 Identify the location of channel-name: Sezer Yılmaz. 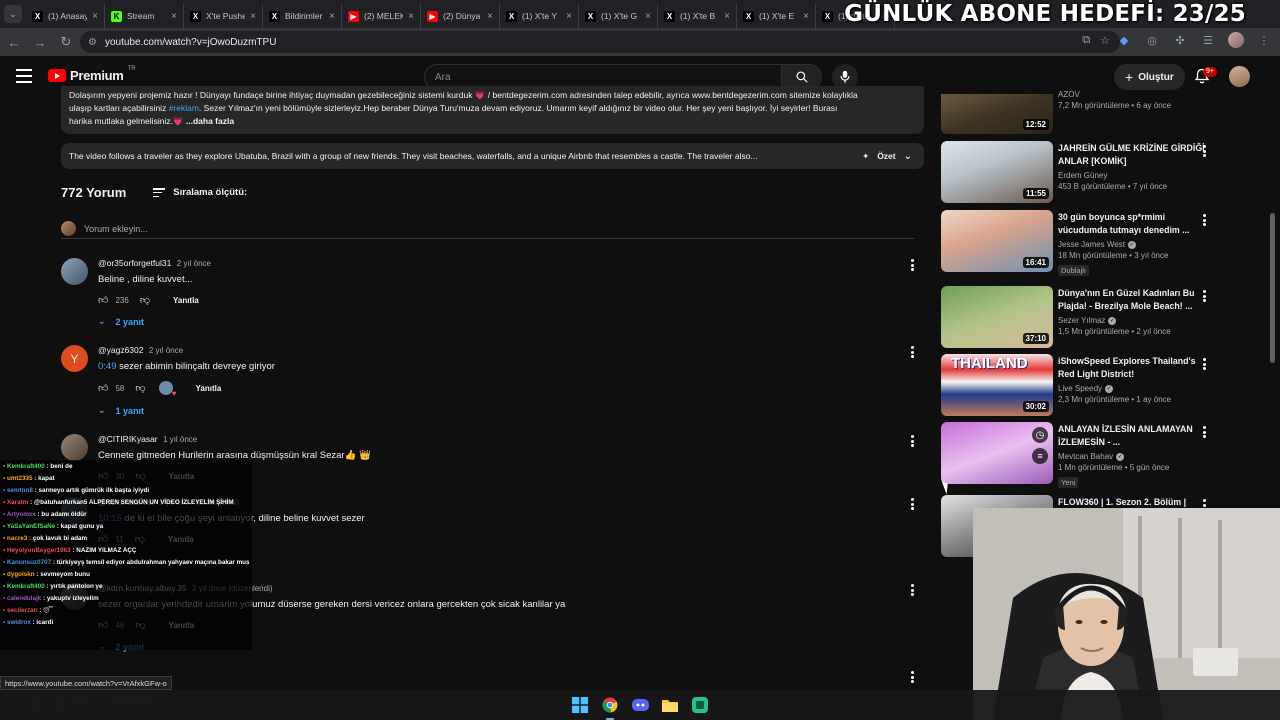
(1081, 320).